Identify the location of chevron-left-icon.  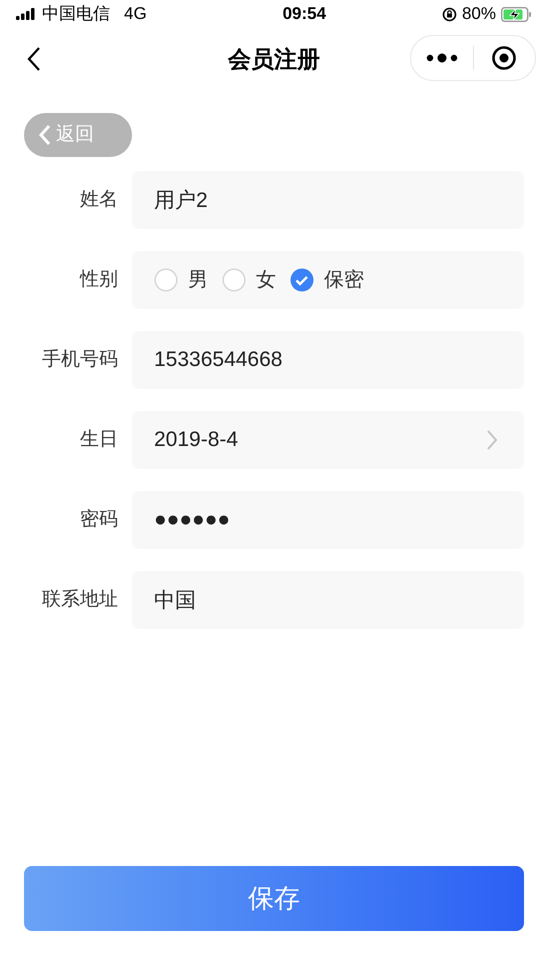
(45, 135).